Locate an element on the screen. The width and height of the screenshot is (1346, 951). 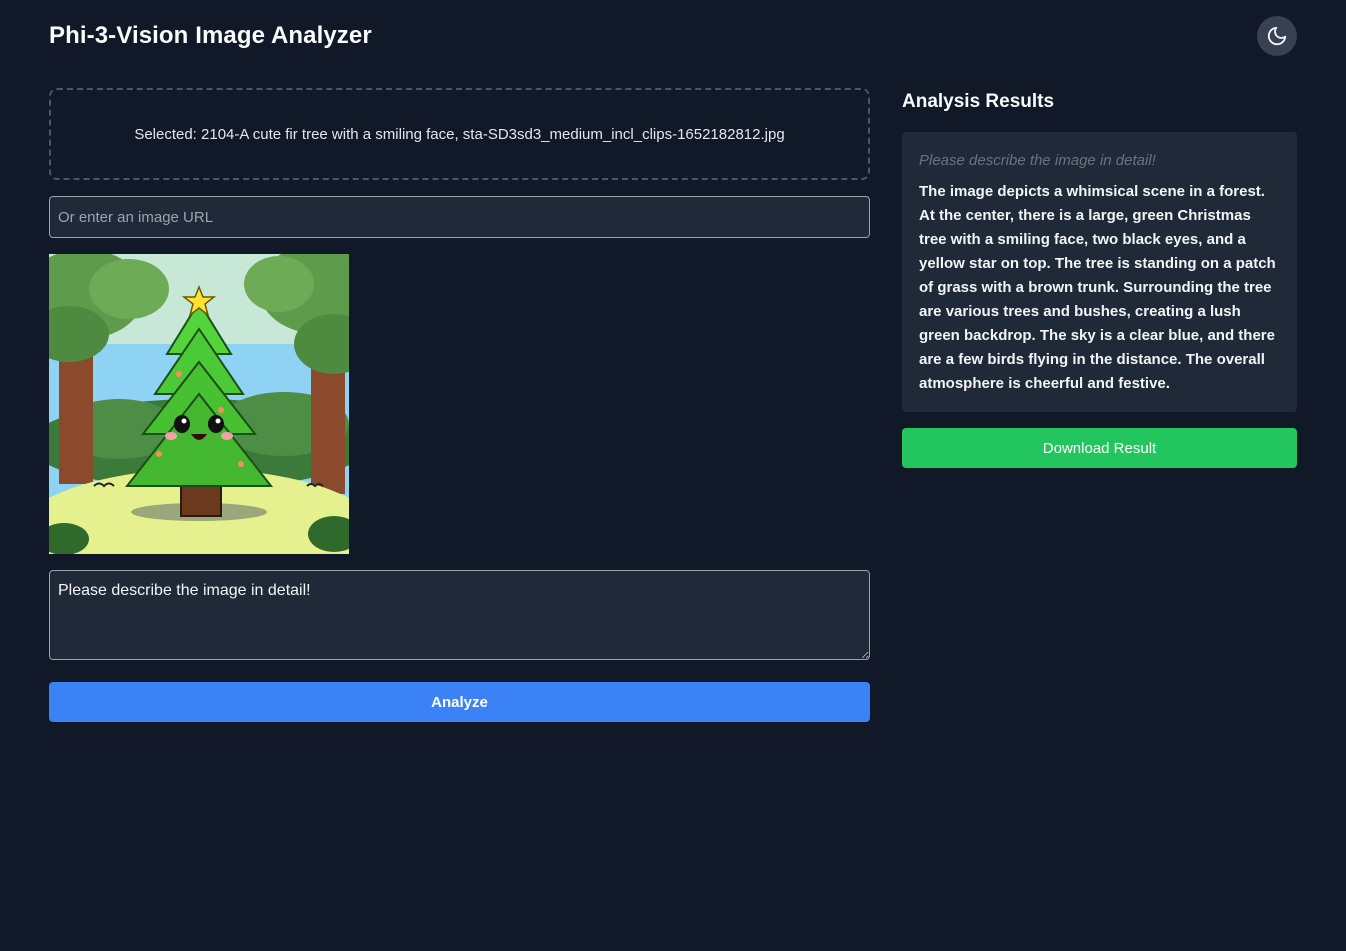
image-url-input is located at coordinates (459, 217).